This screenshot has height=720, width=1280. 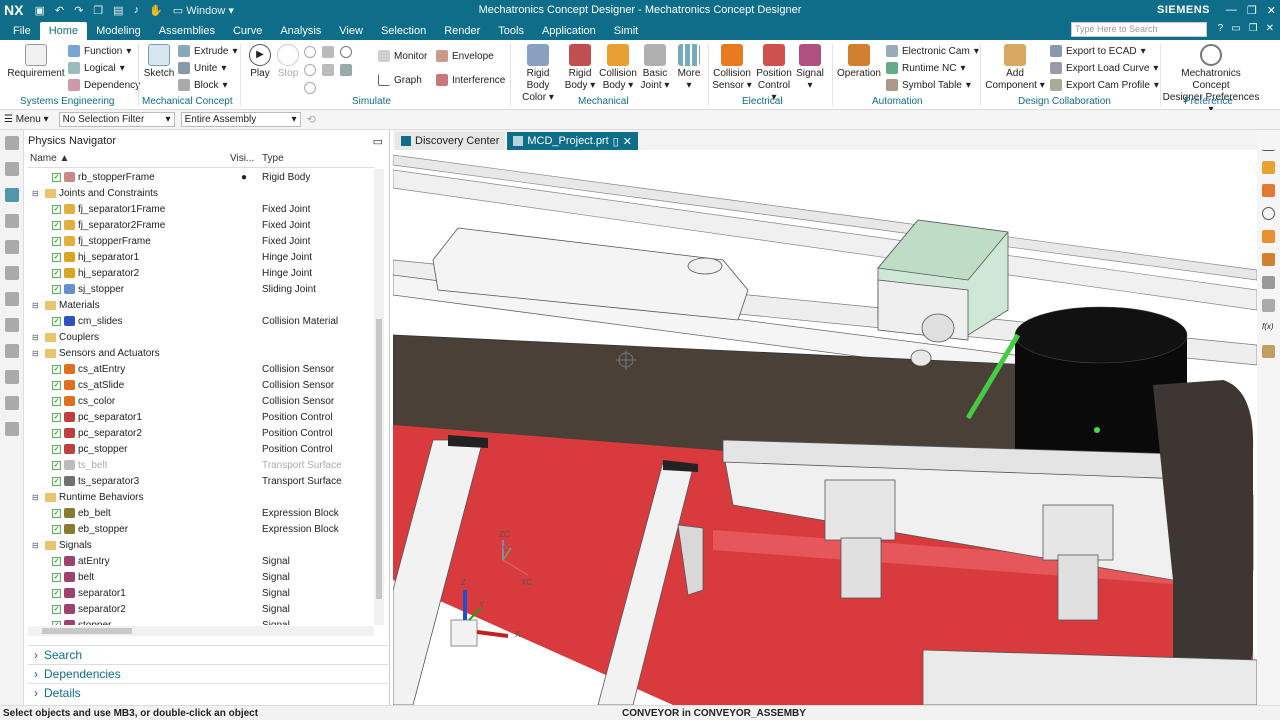 I want to click on tab-close-icon: ✕, so click(x=627, y=141).